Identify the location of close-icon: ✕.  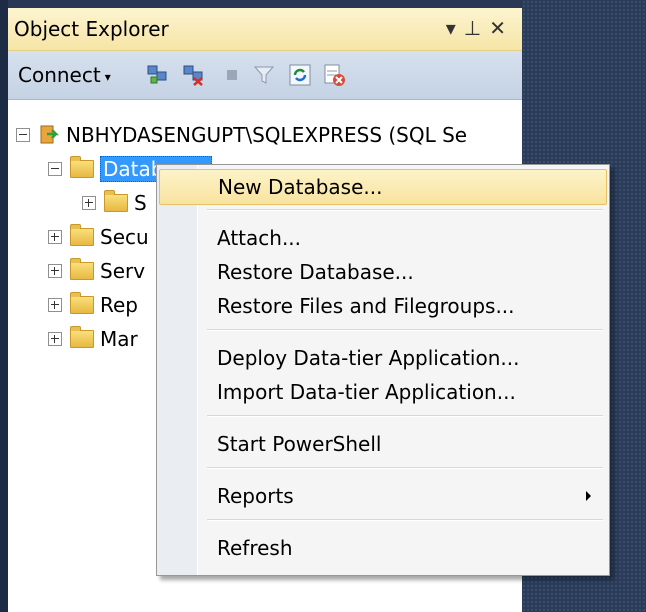
(501, 28).